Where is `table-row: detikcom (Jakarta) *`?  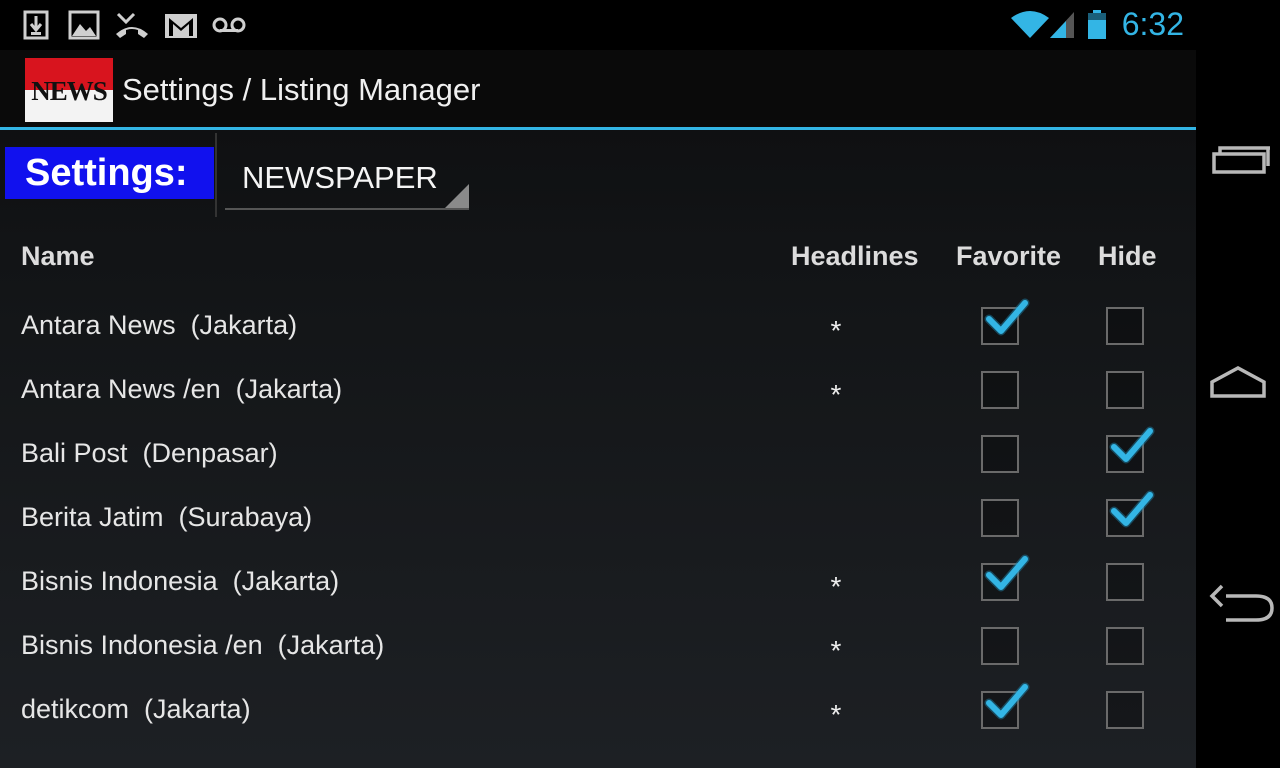
table-row: detikcom (Jakarta) * is located at coordinates (598, 713).